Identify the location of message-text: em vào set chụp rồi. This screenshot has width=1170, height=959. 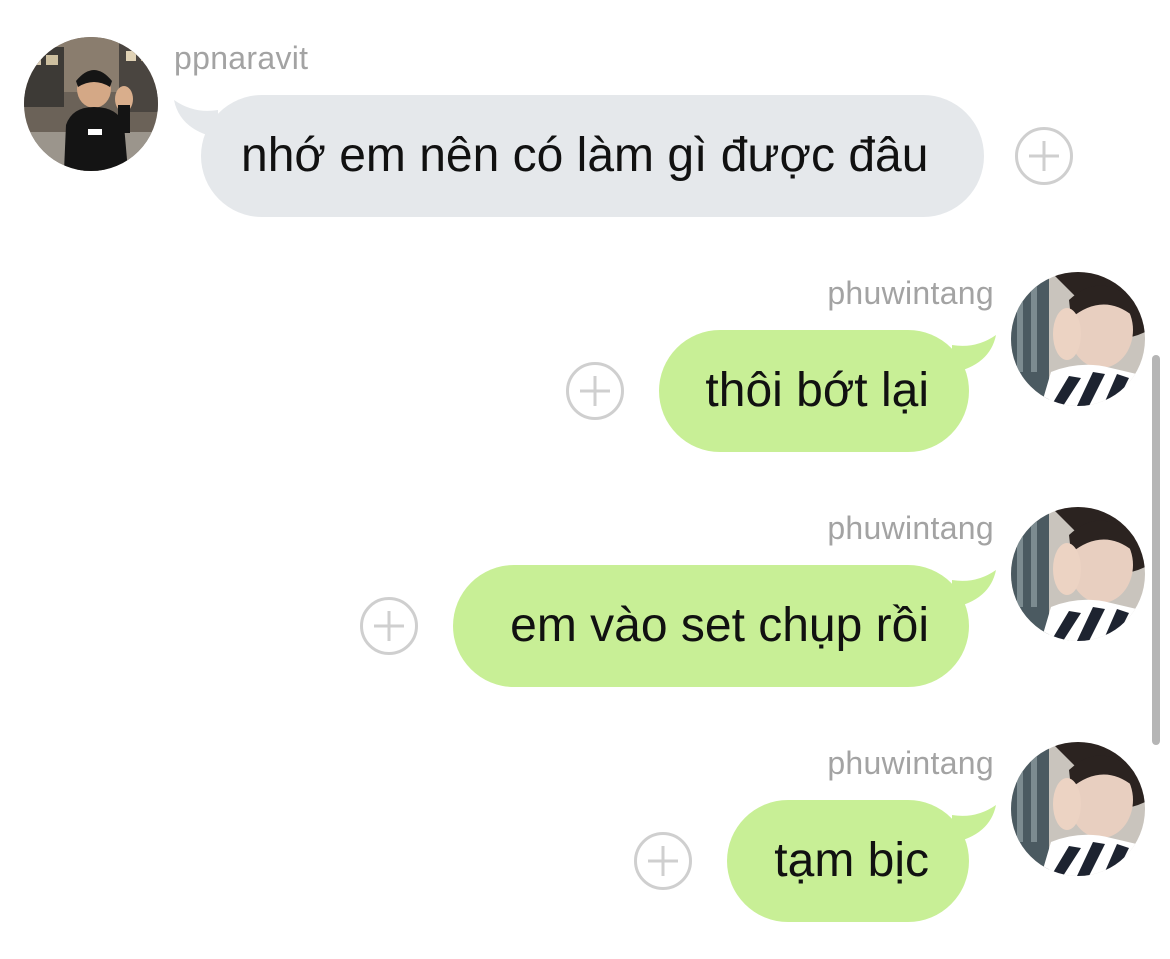
(719, 625).